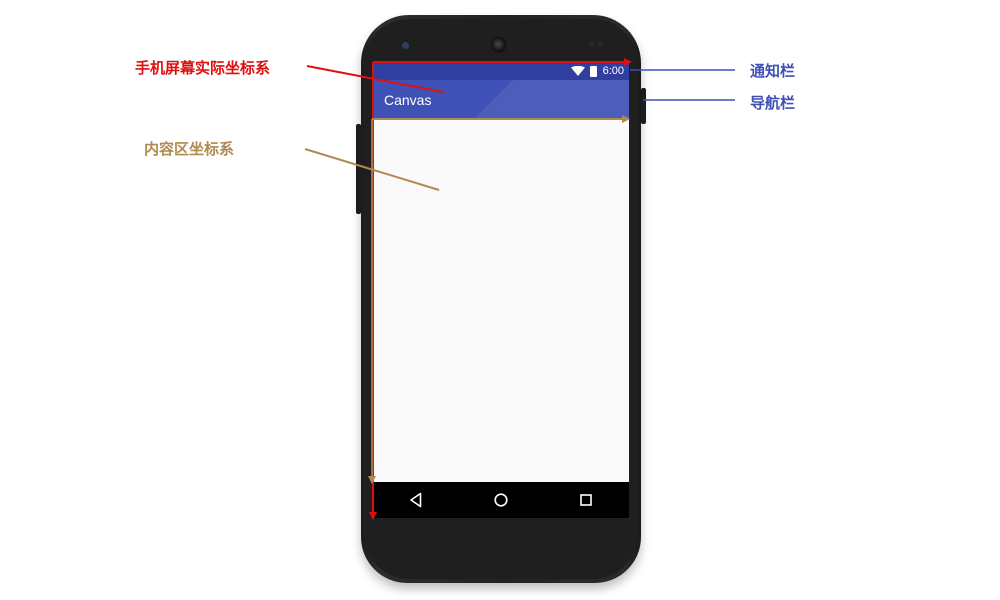 The height and width of the screenshot is (600, 1000). I want to click on app-toolbar: Canvas, so click(501, 99).